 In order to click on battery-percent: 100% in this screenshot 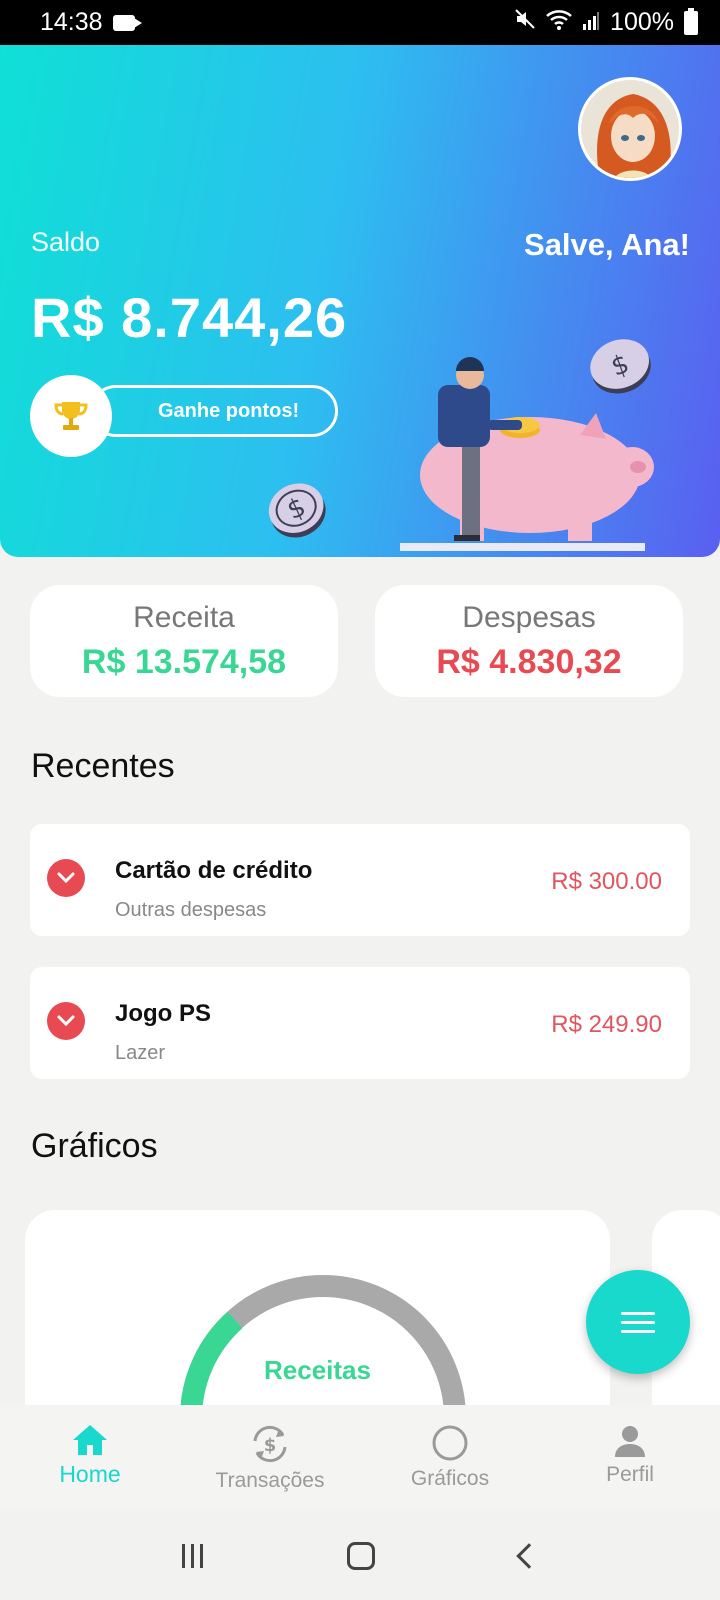, I will do `click(642, 22)`.